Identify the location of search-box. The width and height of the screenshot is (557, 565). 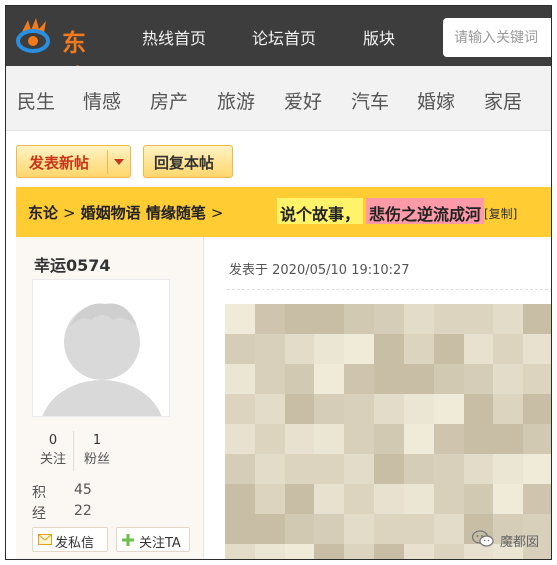
(497, 37).